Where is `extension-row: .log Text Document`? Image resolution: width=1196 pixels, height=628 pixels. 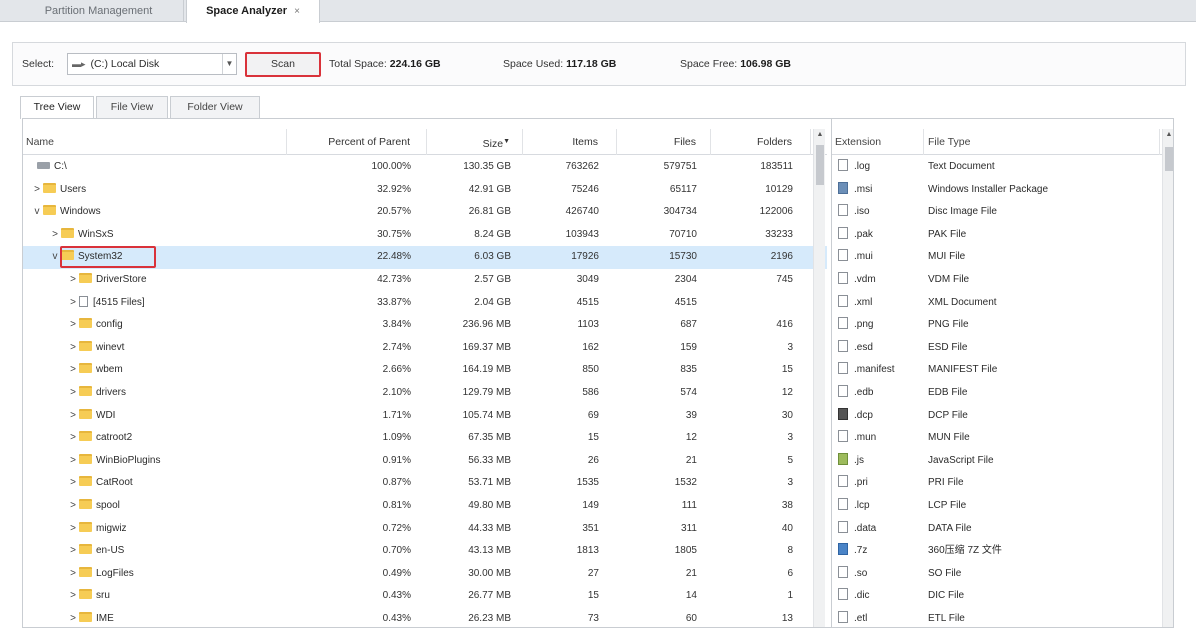 extension-row: .log Text Document is located at coordinates (997, 167).